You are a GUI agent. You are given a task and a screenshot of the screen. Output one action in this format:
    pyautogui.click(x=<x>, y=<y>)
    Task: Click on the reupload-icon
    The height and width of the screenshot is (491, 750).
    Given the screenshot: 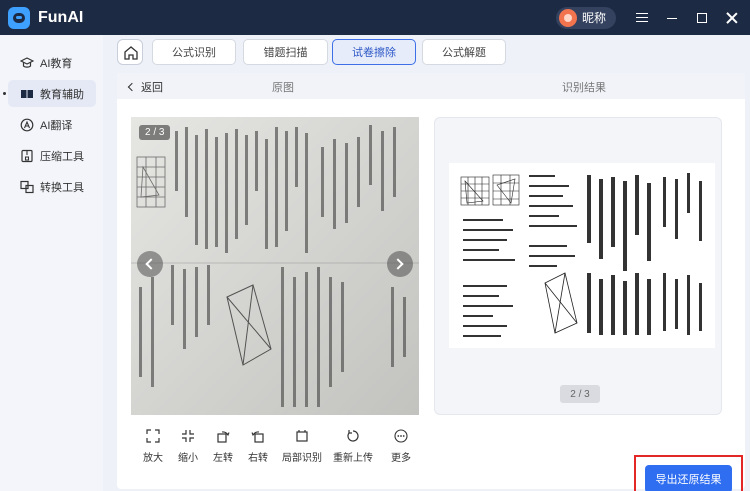 What is the action you would take?
    pyautogui.click(x=353, y=436)
    